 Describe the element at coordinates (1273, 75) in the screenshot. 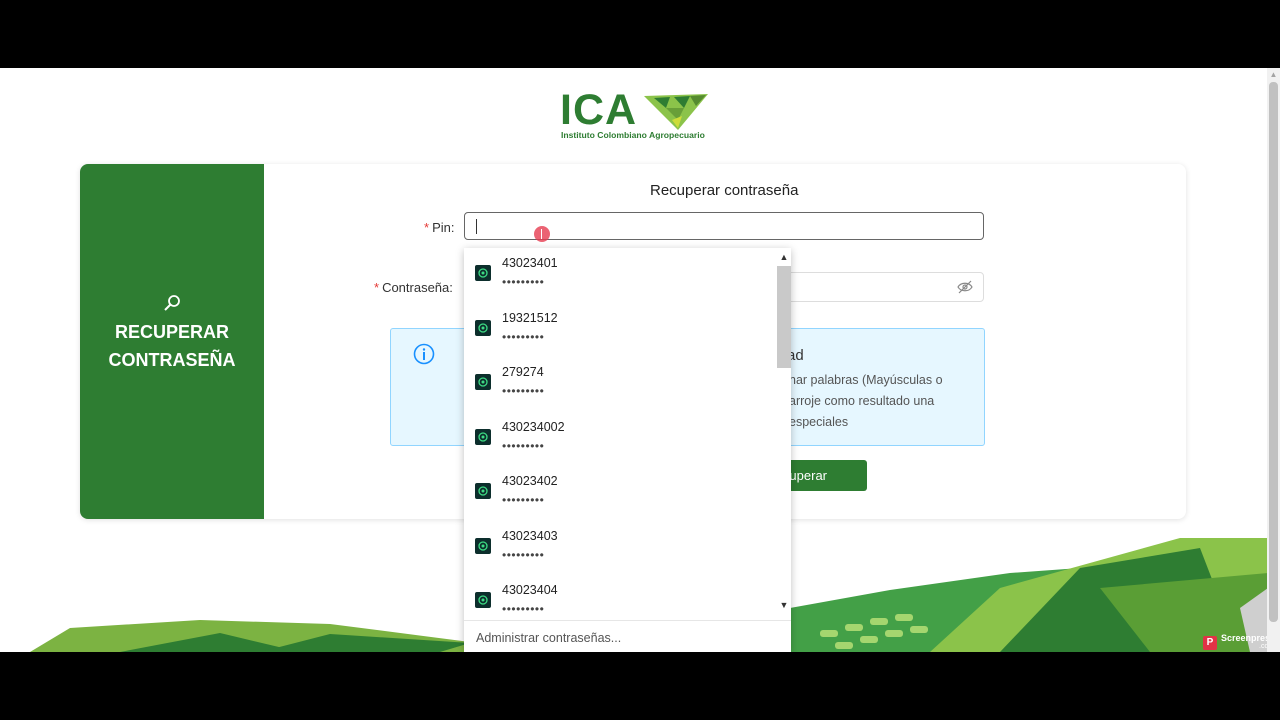

I see `page-scroll-up-icon: ▲` at that location.